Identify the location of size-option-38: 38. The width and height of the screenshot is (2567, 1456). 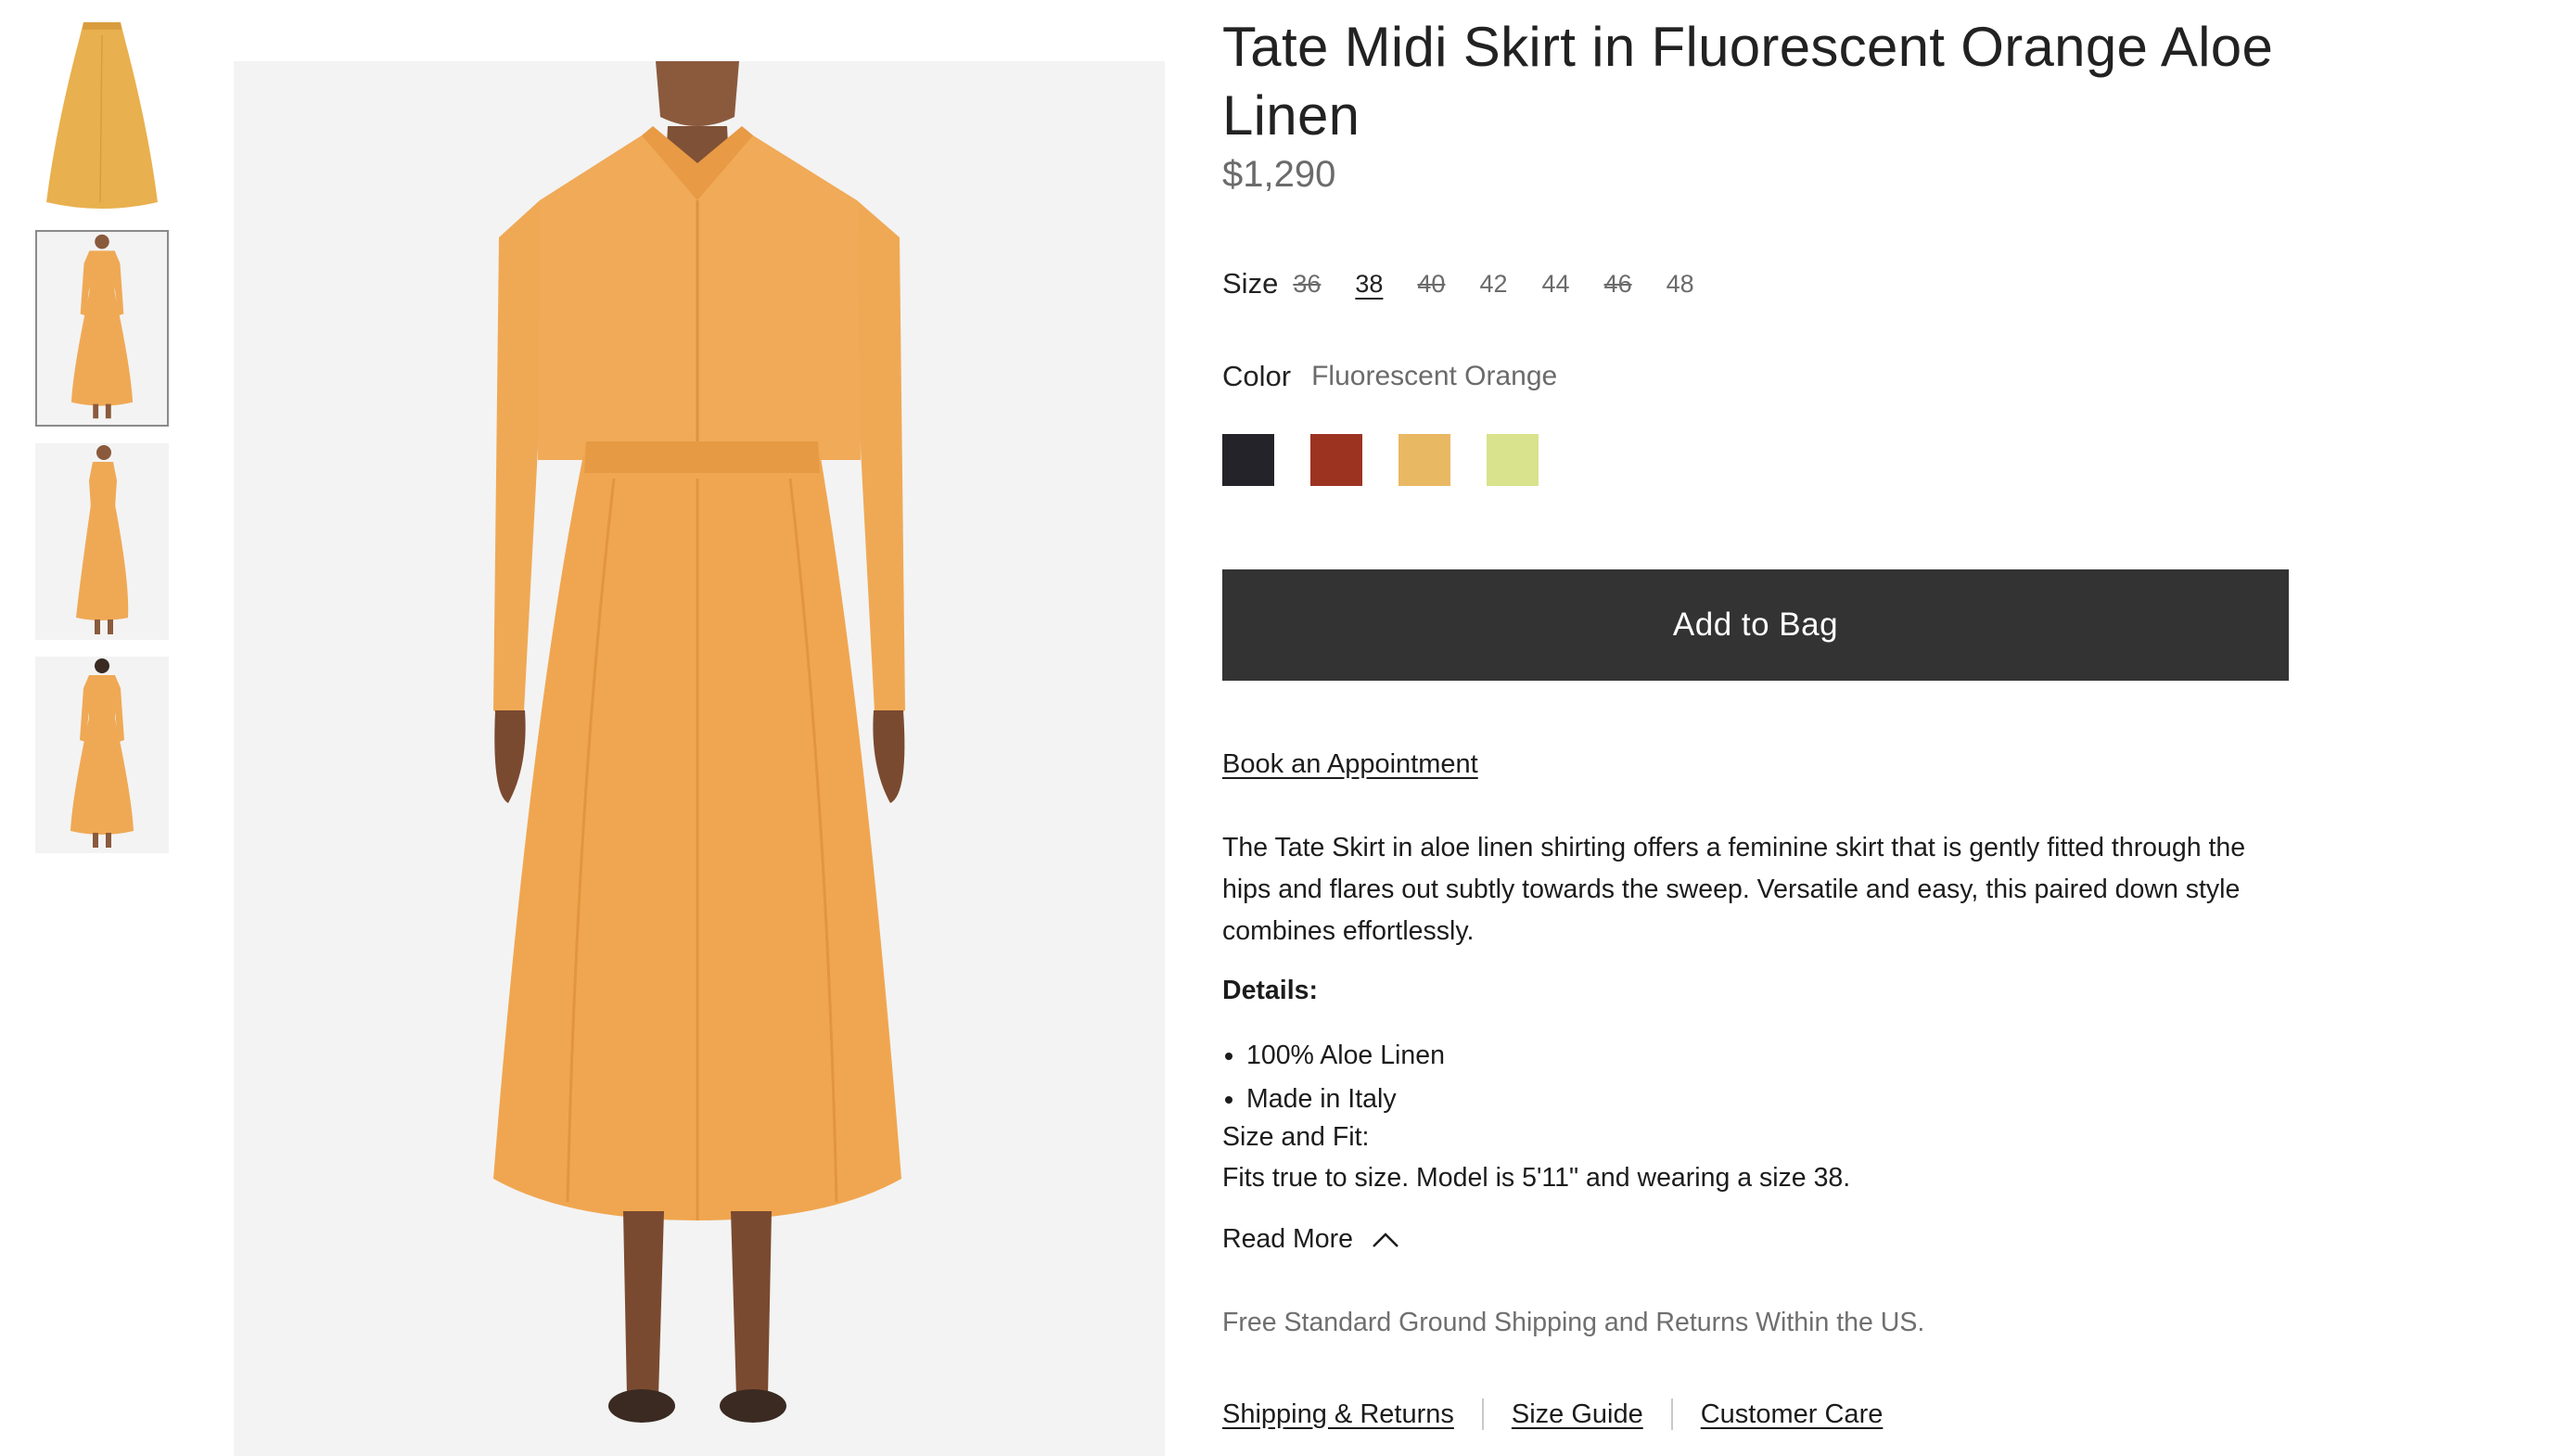
(1369, 284).